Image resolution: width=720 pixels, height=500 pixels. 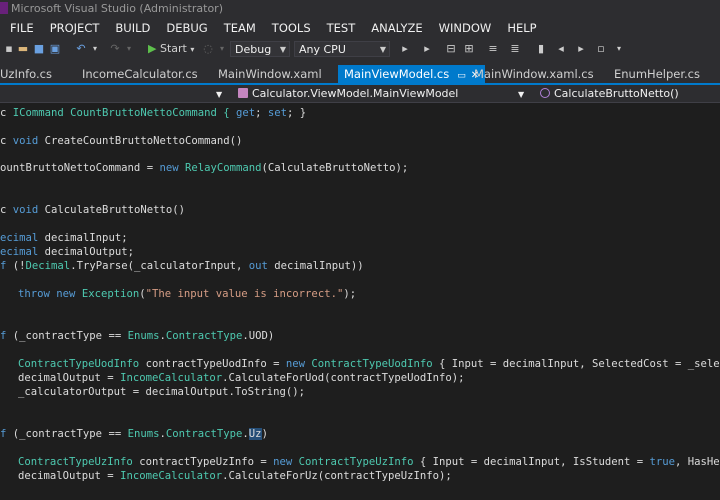 I want to click on platform-dropdown: Any CPU ▼, so click(x=342, y=49).